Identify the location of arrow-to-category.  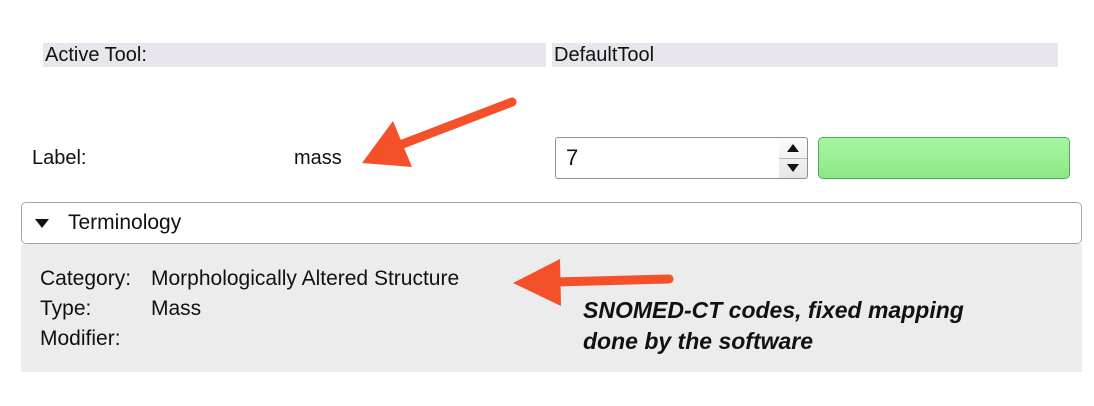
(593, 282).